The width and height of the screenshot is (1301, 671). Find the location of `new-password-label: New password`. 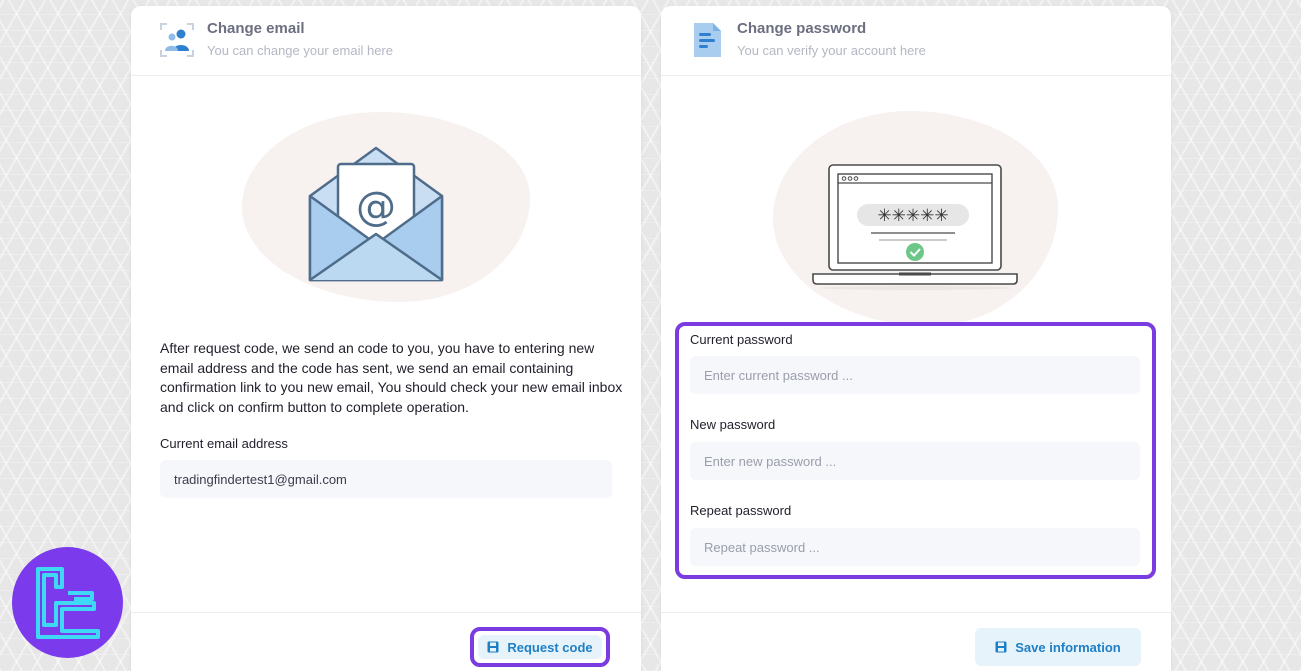

new-password-label: New password is located at coordinates (733, 424).